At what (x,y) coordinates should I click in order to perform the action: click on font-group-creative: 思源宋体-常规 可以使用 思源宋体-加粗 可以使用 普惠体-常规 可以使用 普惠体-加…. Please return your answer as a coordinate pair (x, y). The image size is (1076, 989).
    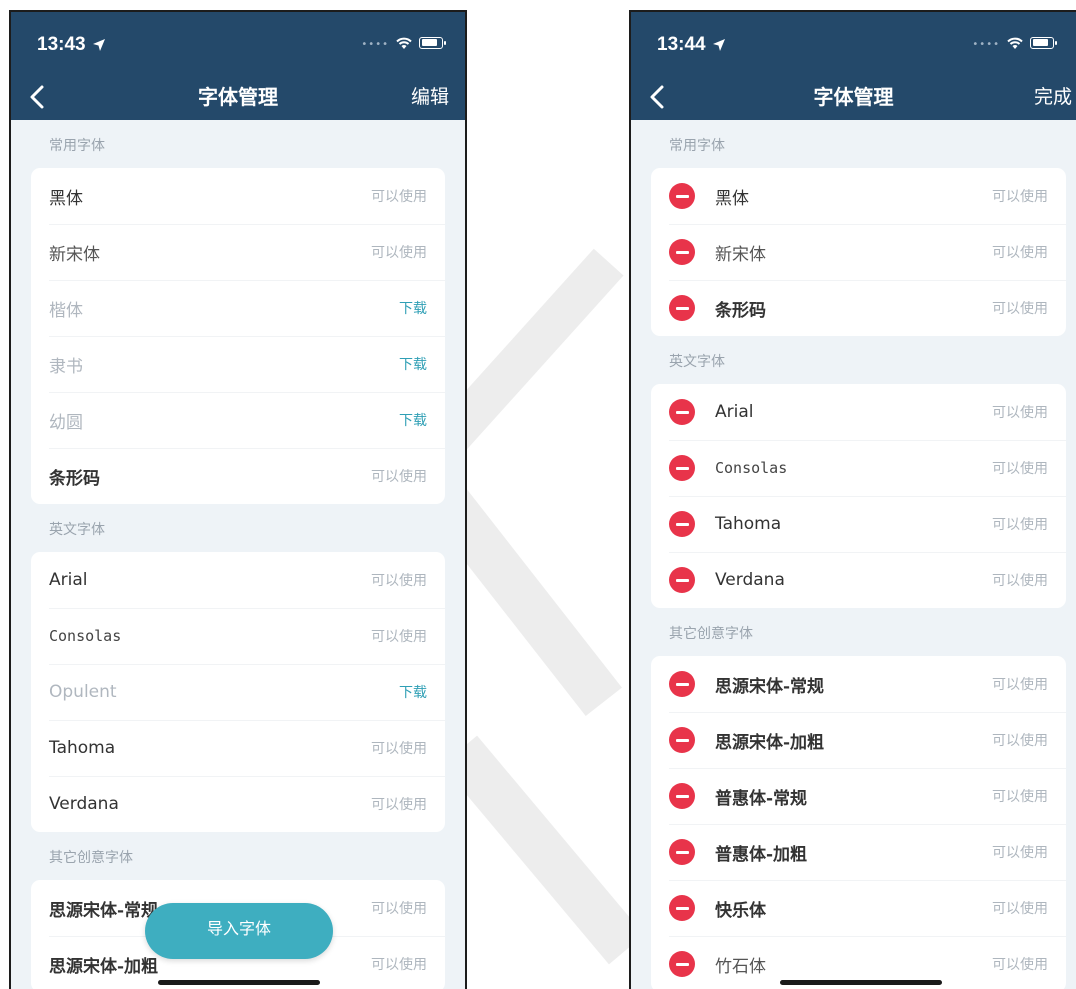
    Looking at the image, I should click on (858, 822).